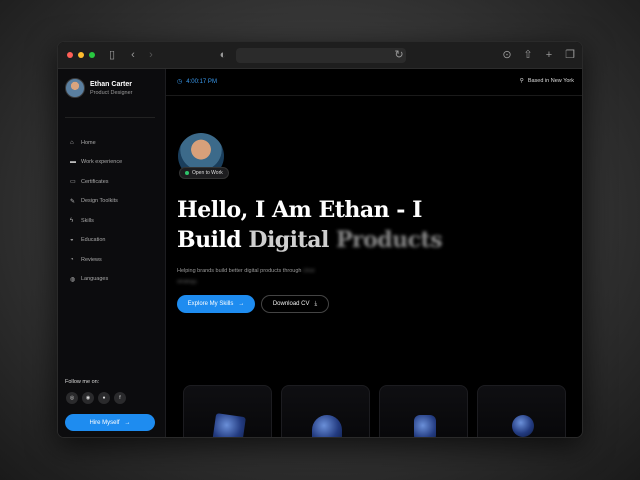 The width and height of the screenshot is (640, 480). Describe the element at coordinates (180, 82) in the screenshot. I see `clock-icon: ◷` at that location.